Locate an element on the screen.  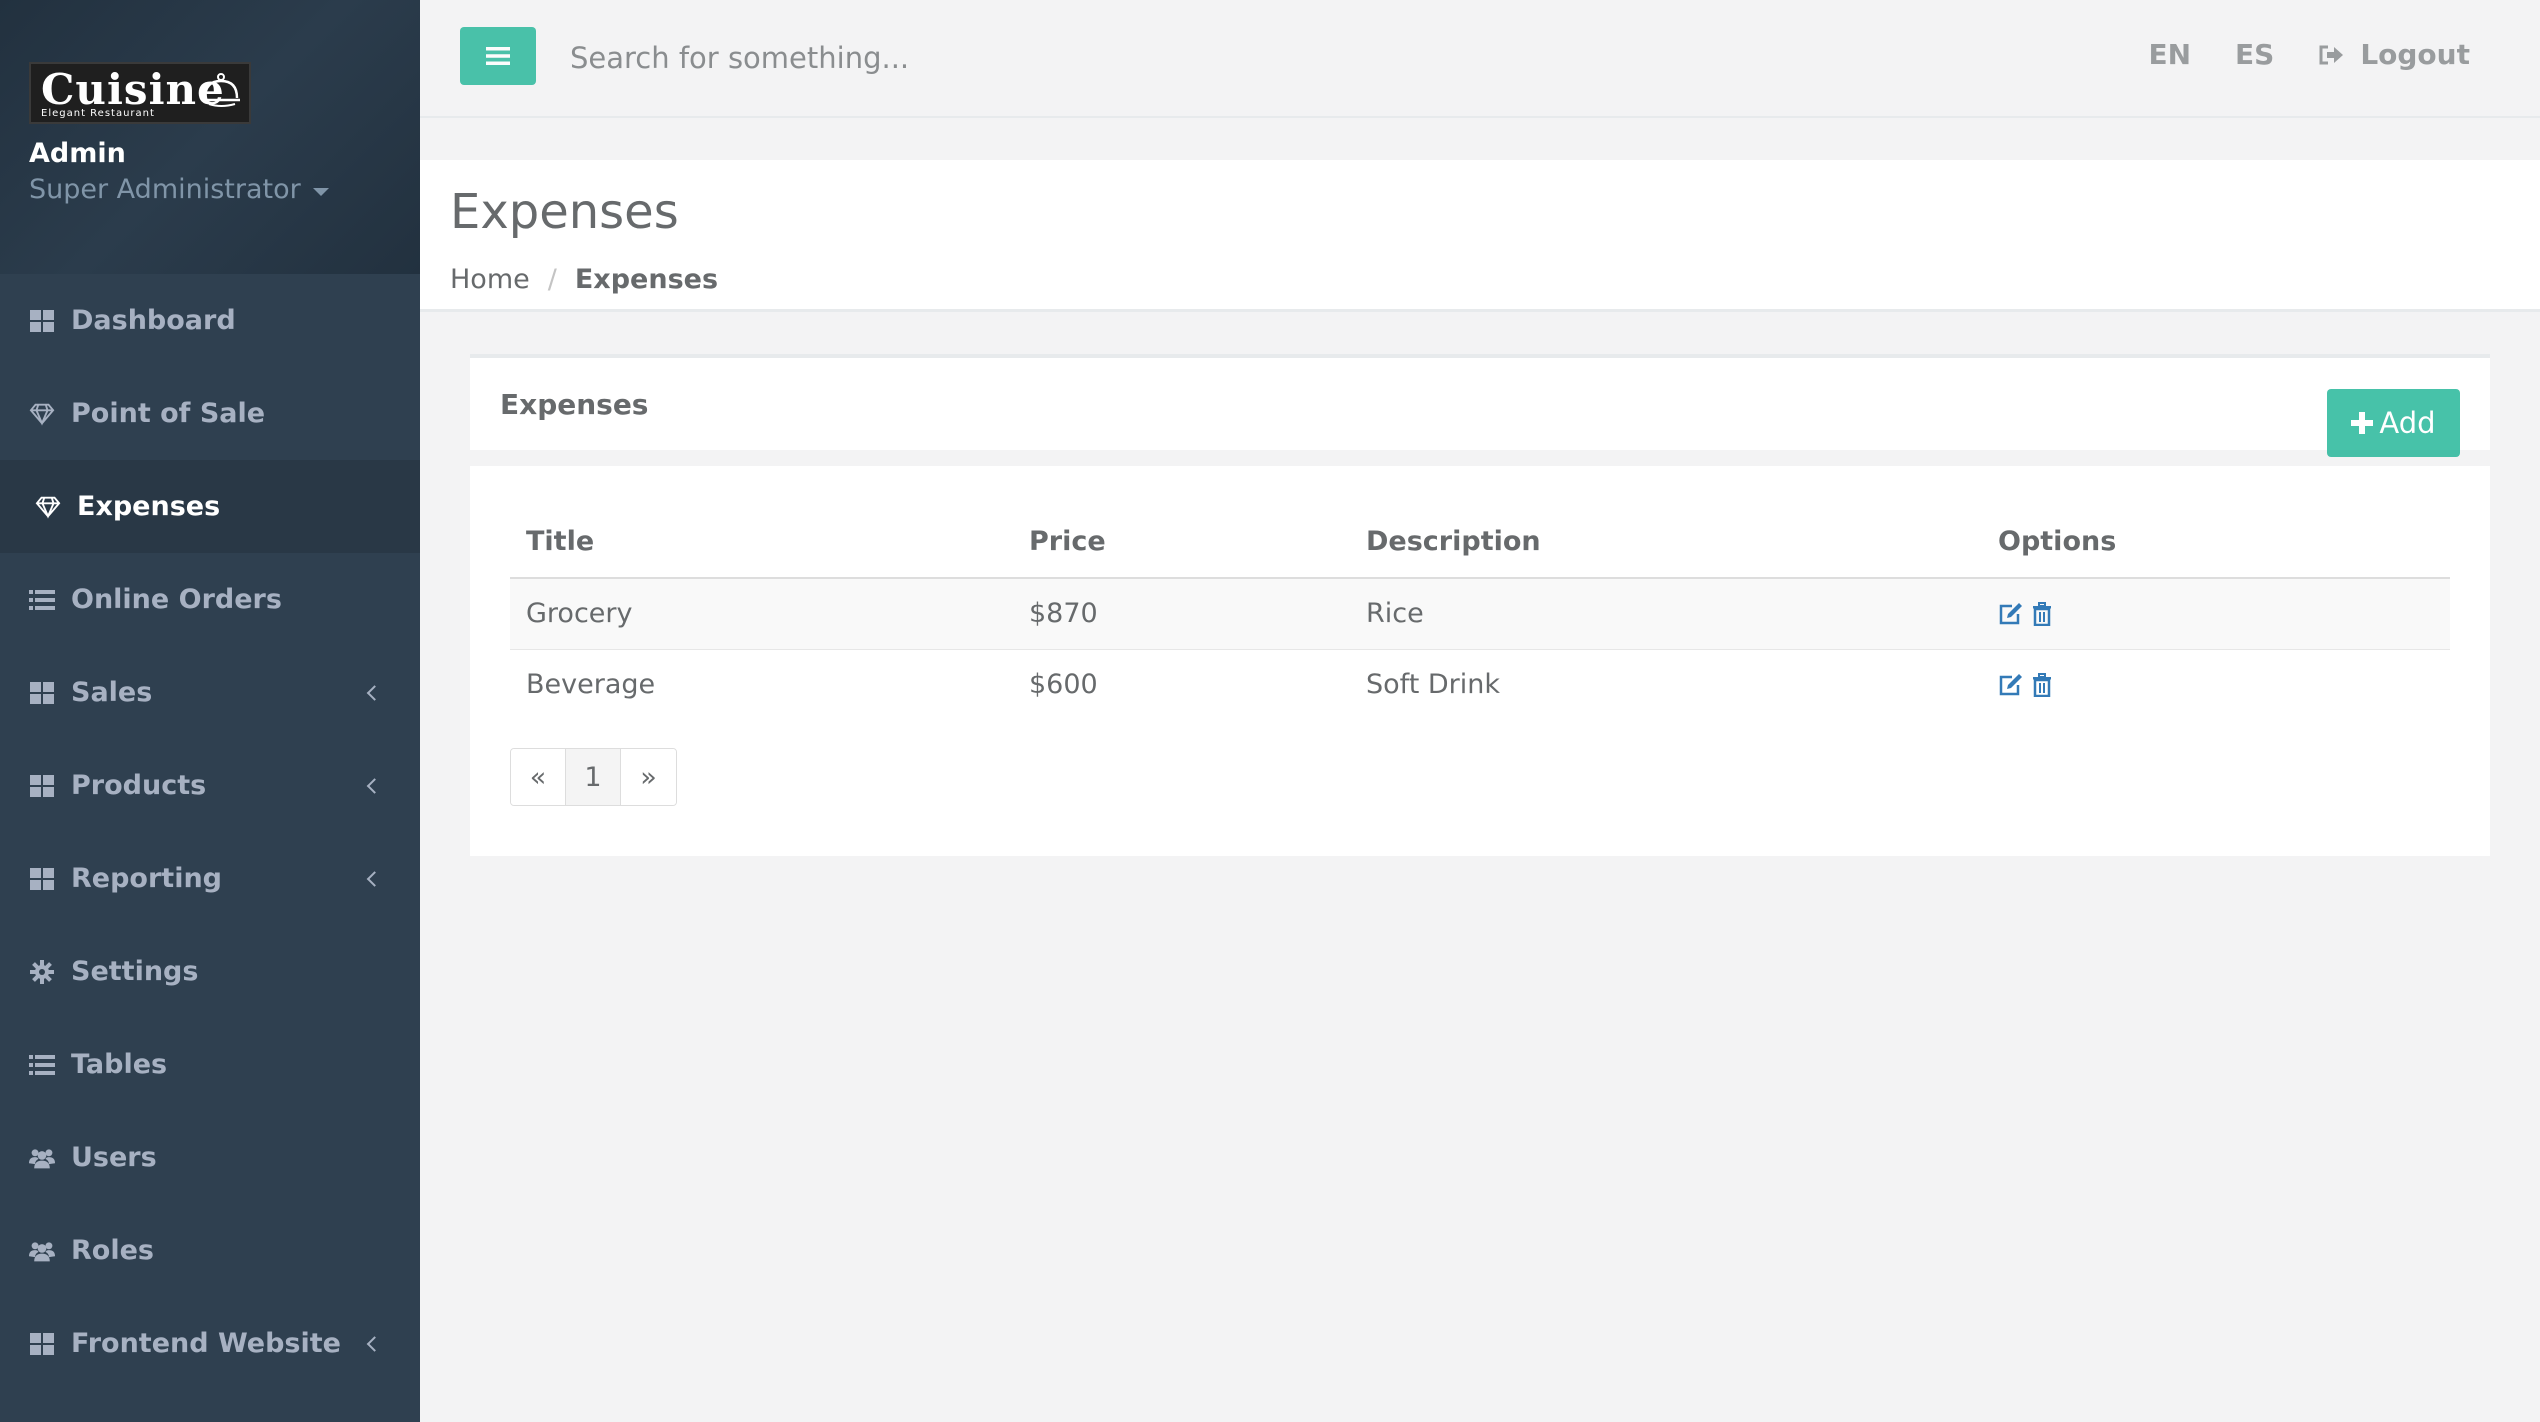
cell-title: Beverage is located at coordinates (591, 685).